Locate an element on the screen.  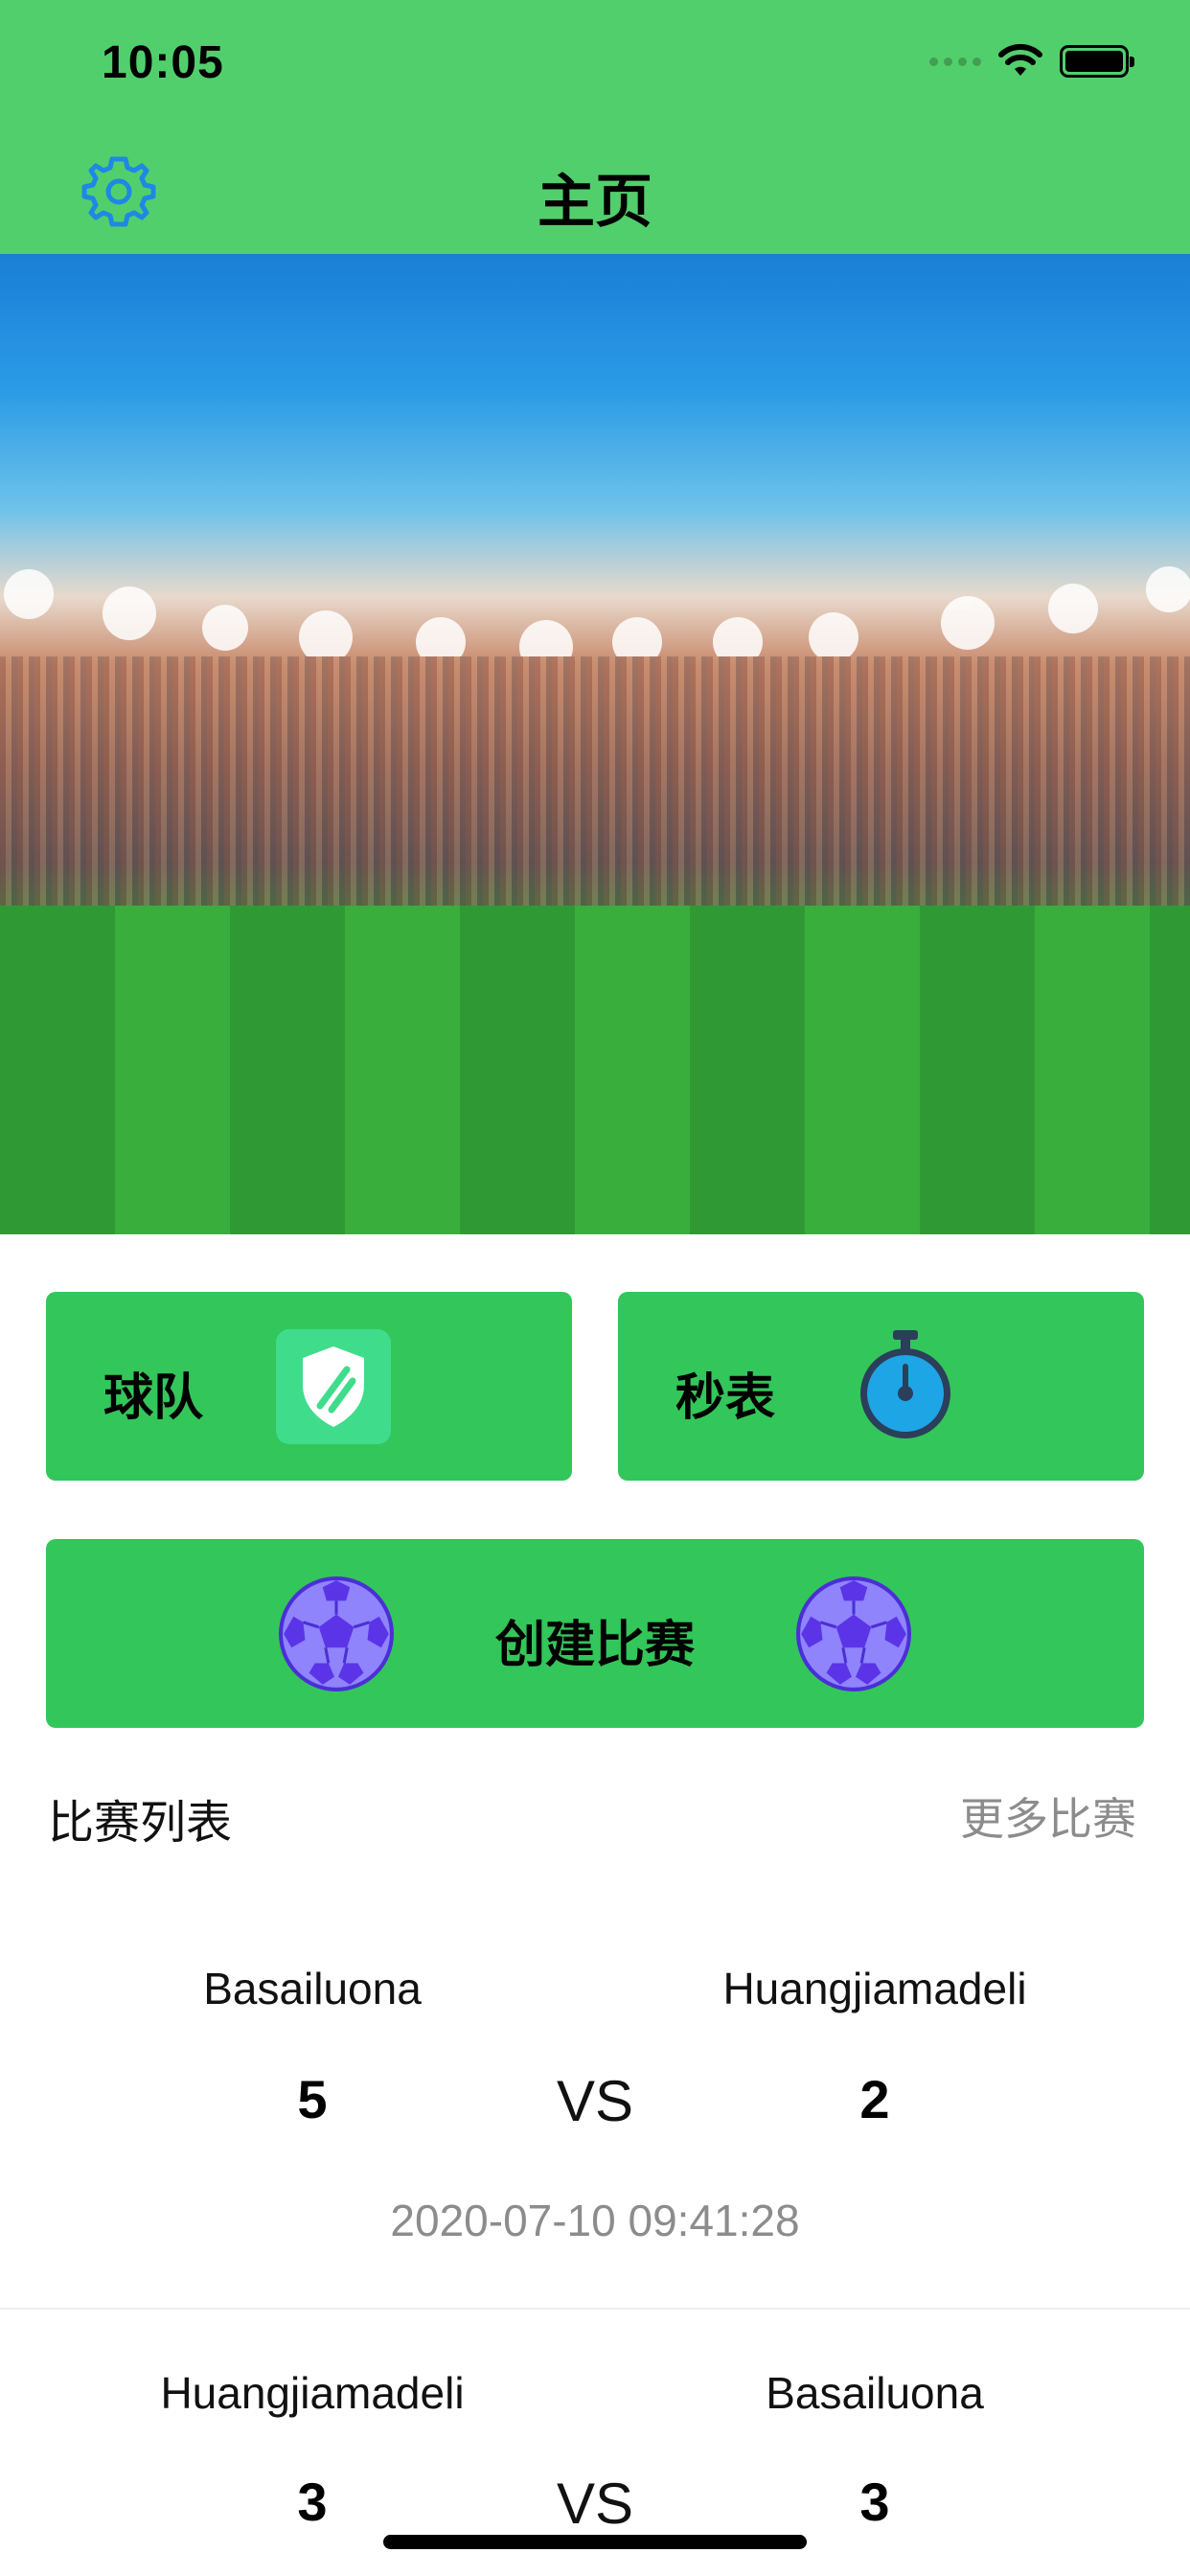
create-match-button: 创建比赛 is located at coordinates (595, 1633).